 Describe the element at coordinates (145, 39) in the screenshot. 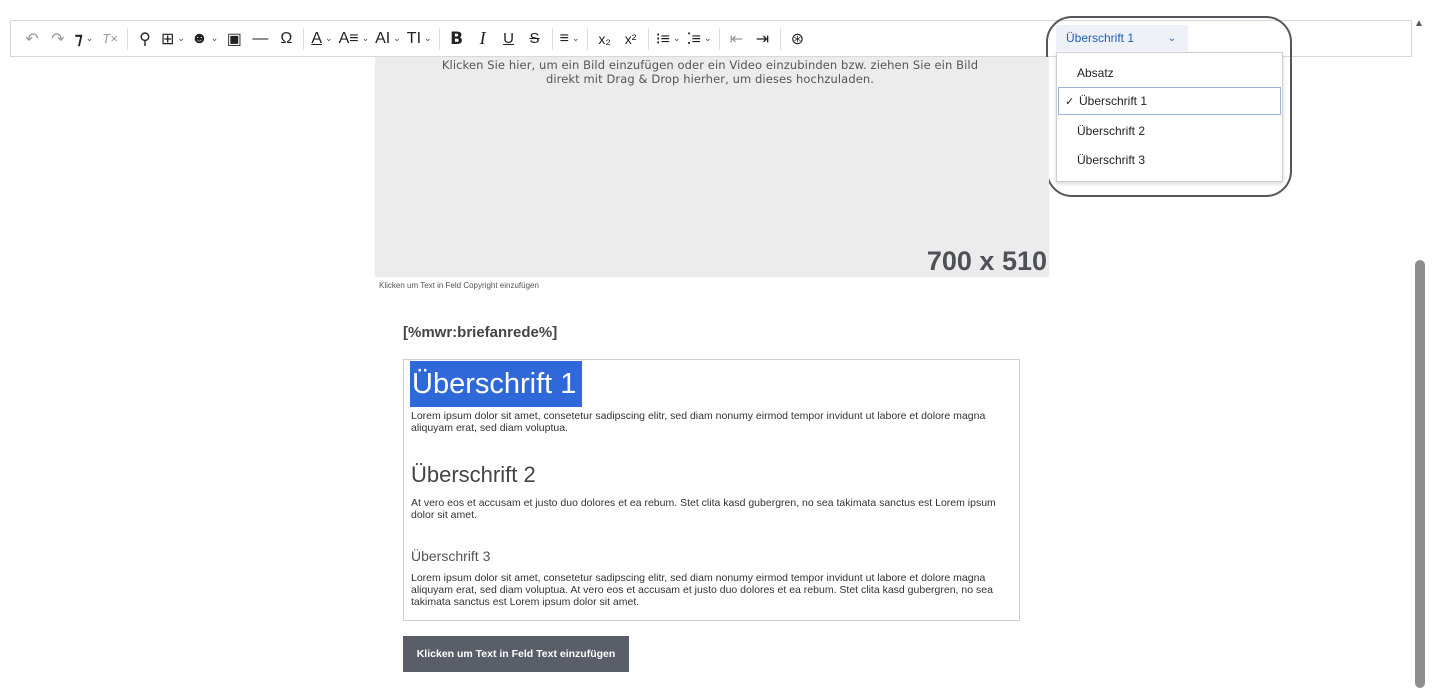

I see `link-icon: ⚲` at that location.